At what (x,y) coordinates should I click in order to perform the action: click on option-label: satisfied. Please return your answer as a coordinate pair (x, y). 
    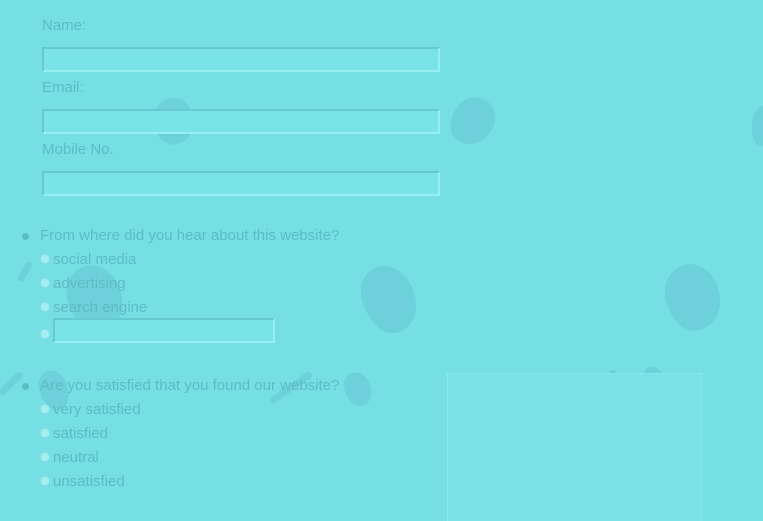
    Looking at the image, I should click on (81, 433).